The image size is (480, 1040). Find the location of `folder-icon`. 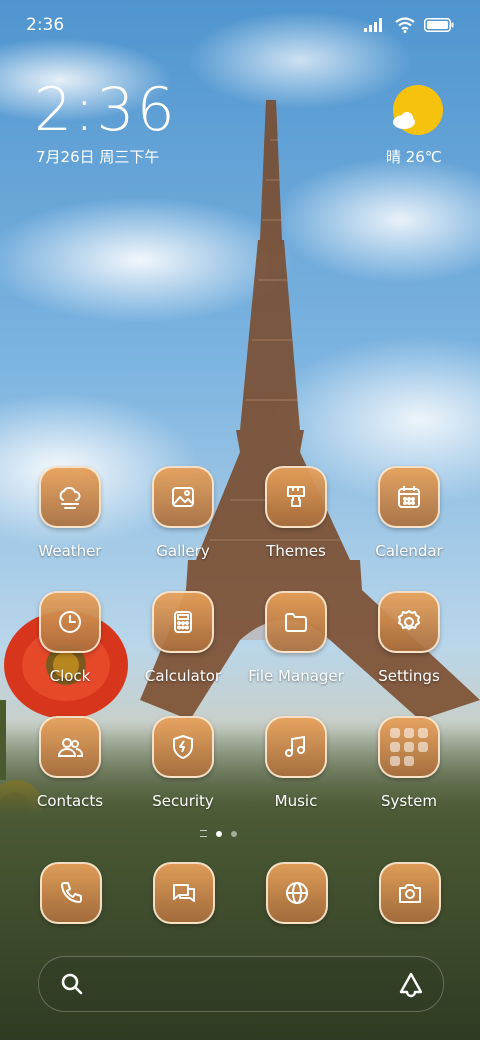

folder-icon is located at coordinates (296, 622).